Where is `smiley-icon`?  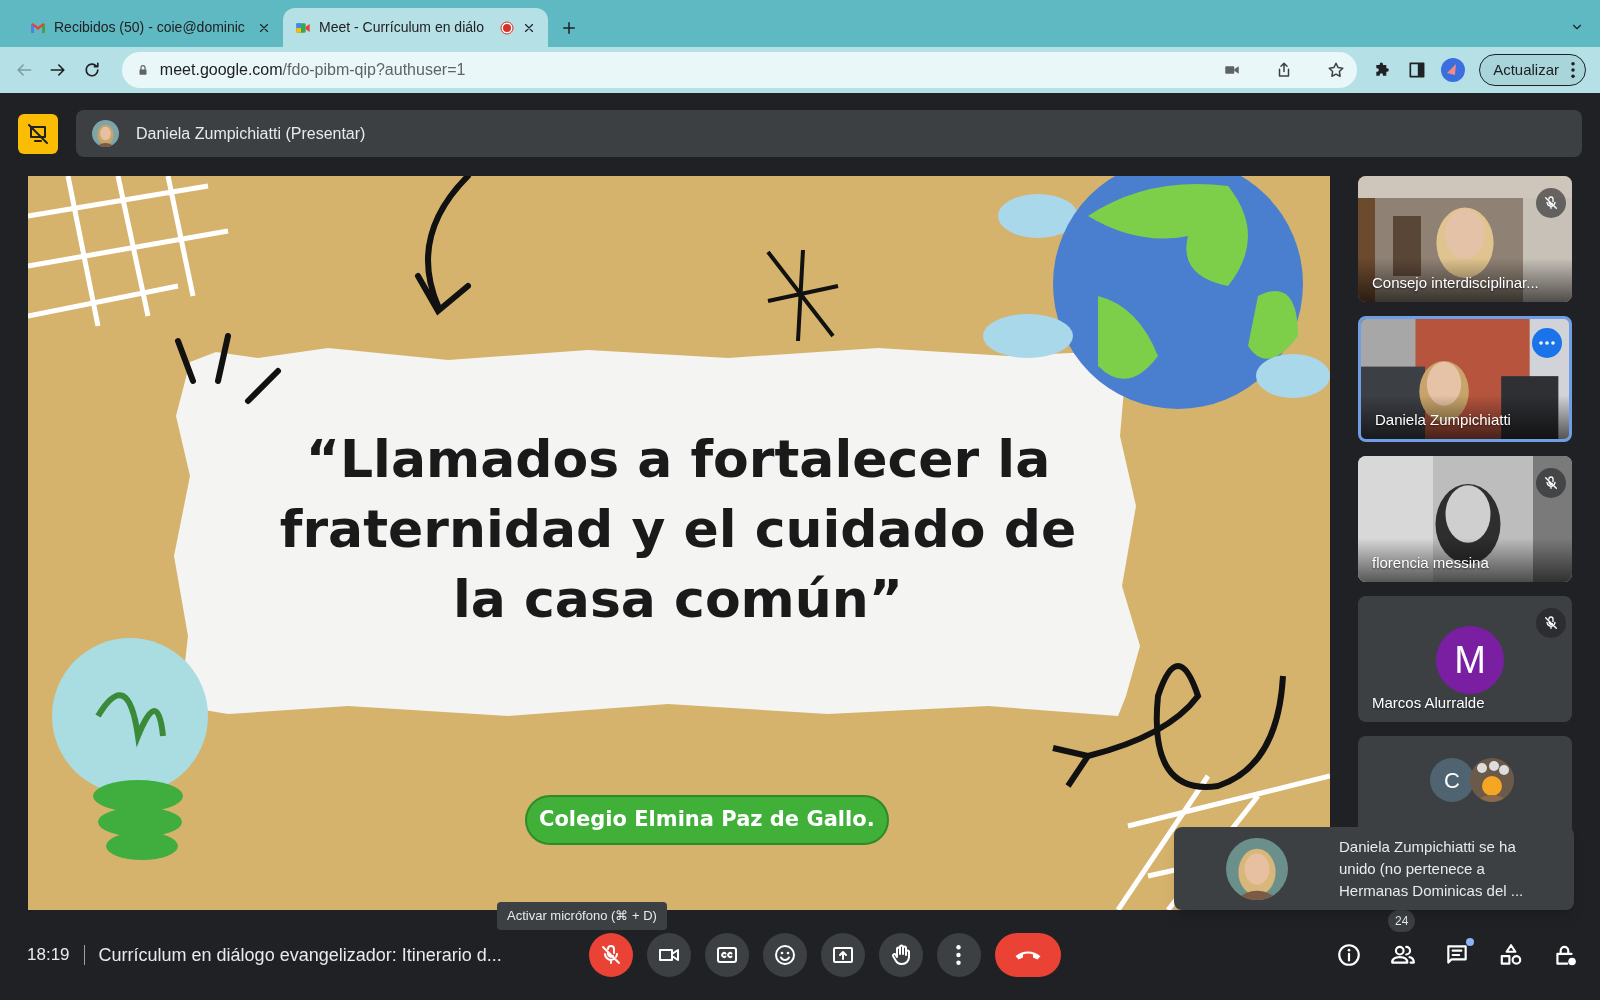 smiley-icon is located at coordinates (784, 955).